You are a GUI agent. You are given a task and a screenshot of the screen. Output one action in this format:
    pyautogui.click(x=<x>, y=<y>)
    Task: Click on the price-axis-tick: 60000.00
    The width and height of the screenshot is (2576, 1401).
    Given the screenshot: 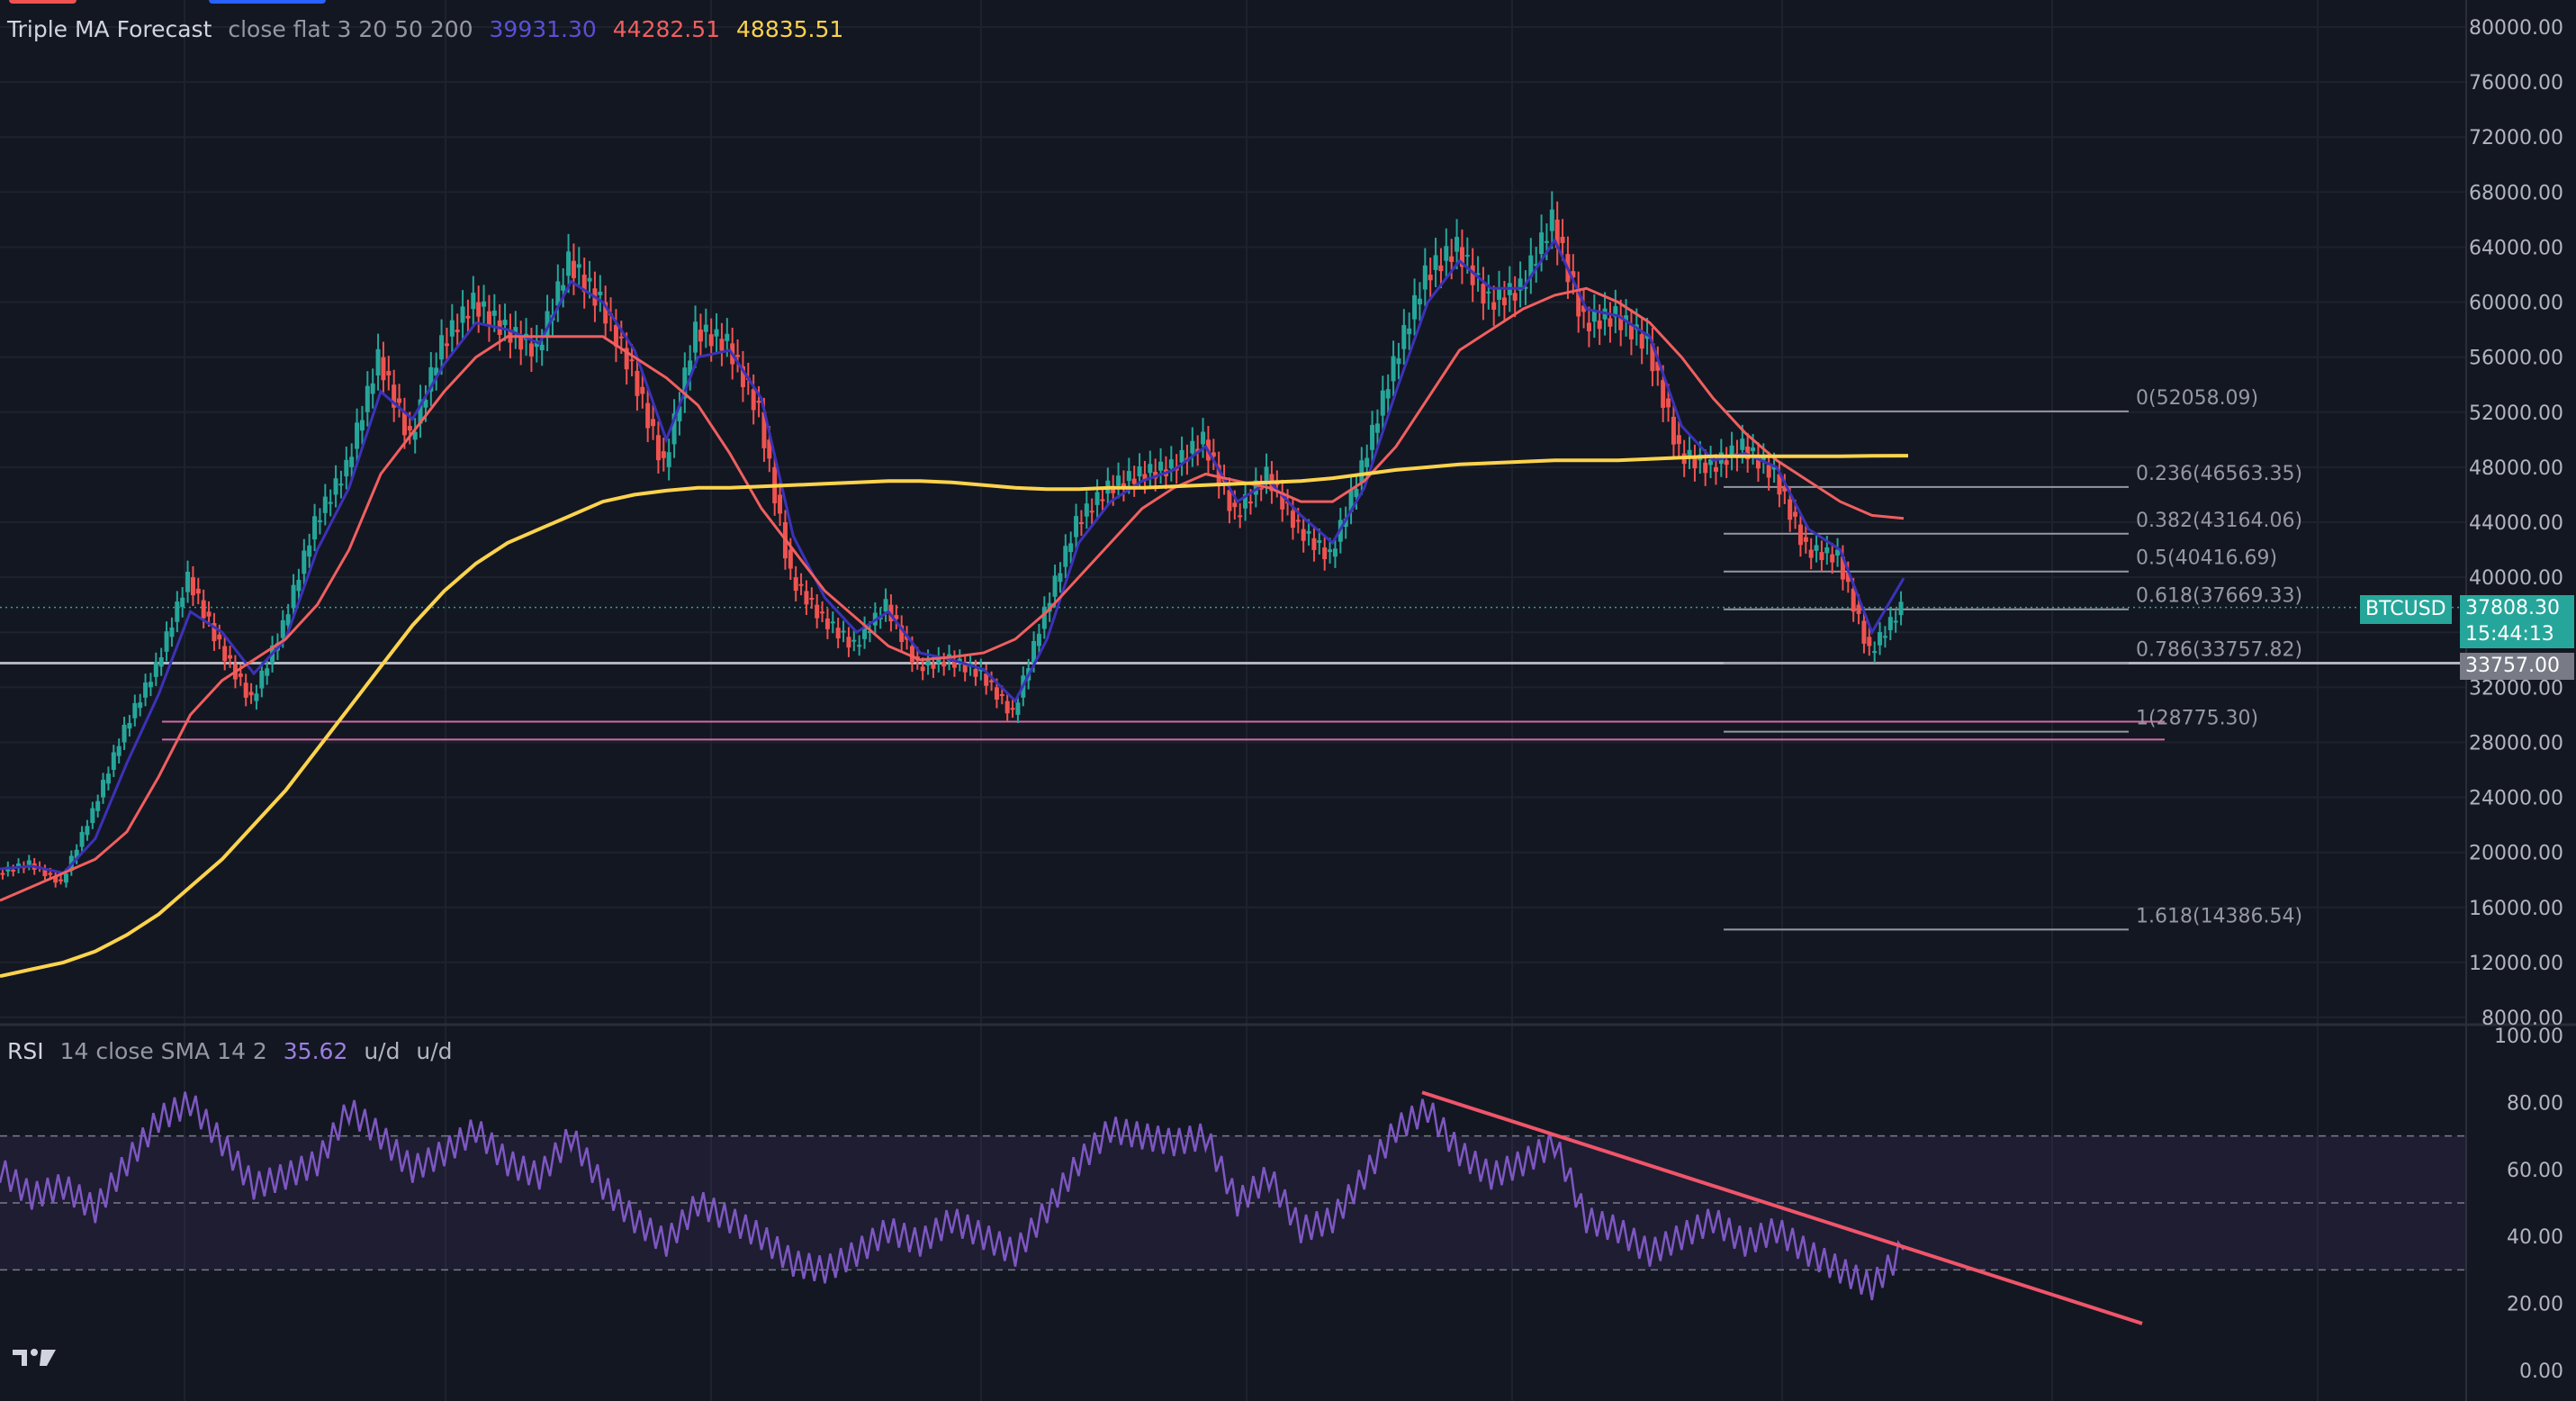 What is the action you would take?
    pyautogui.click(x=2516, y=304)
    